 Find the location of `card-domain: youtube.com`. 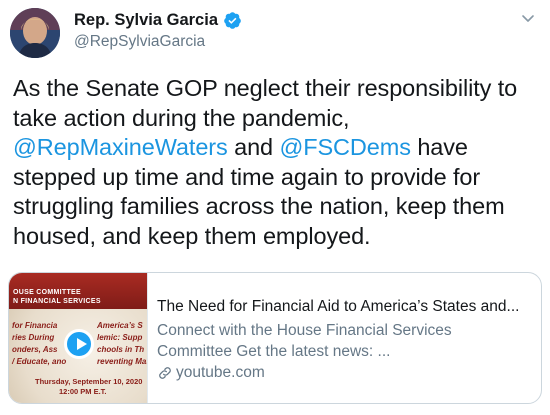

card-domain: youtube.com is located at coordinates (211, 373).